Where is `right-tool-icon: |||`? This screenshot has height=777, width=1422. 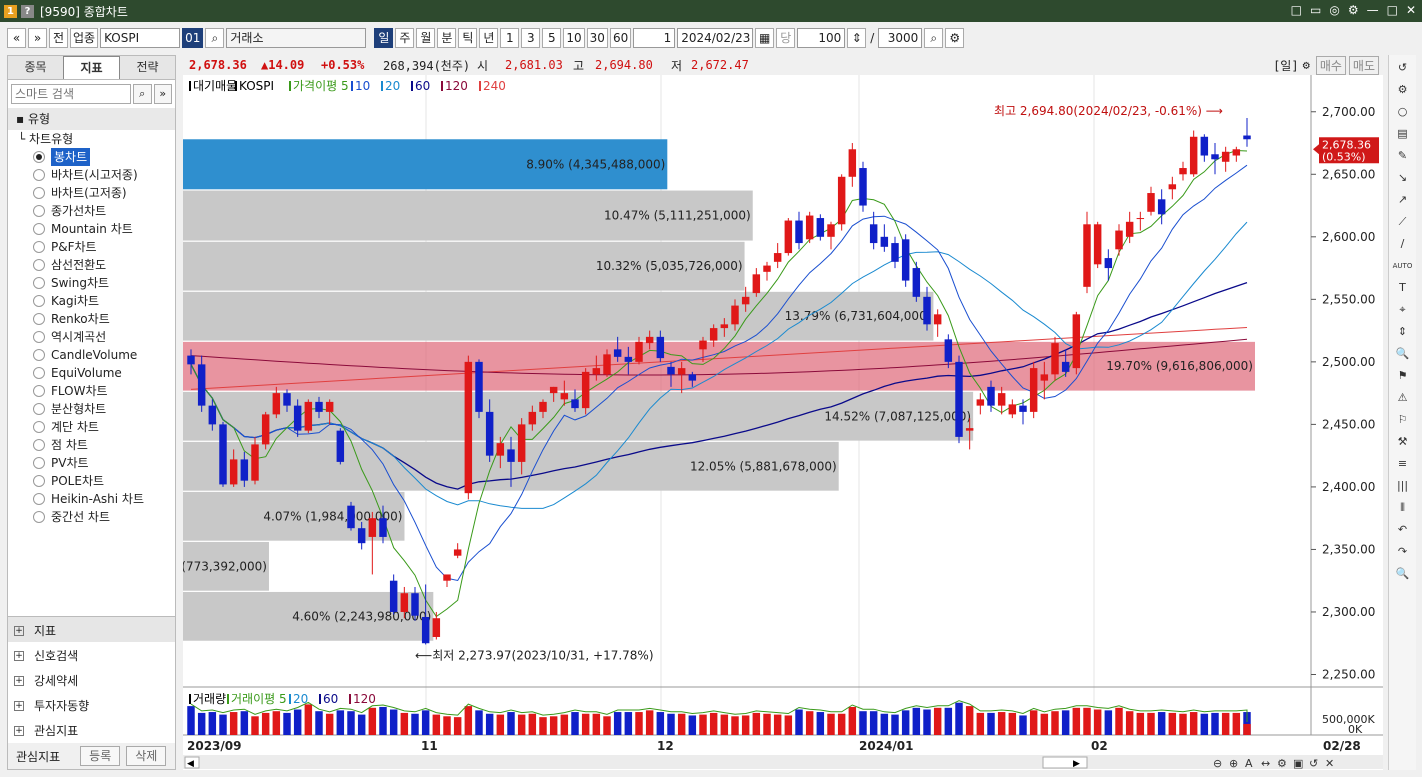 right-tool-icon: ||| is located at coordinates (1402, 486).